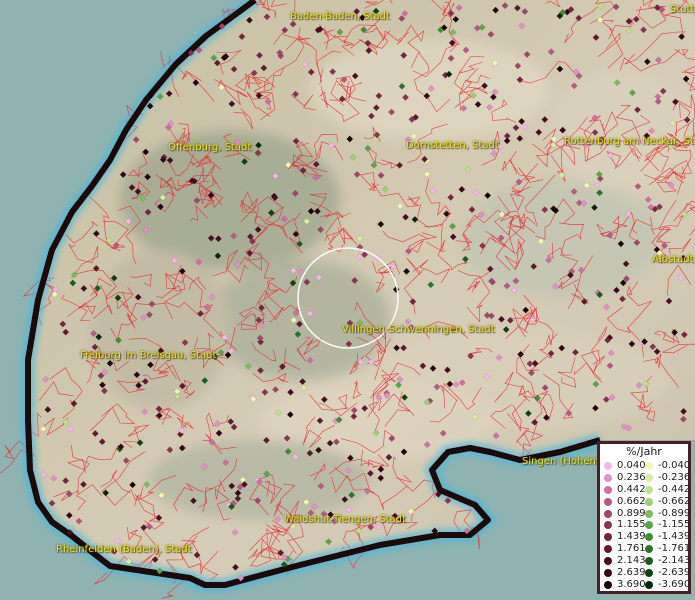 The height and width of the screenshot is (600, 695). I want to click on legend-value: -0.236, so click(674, 477).